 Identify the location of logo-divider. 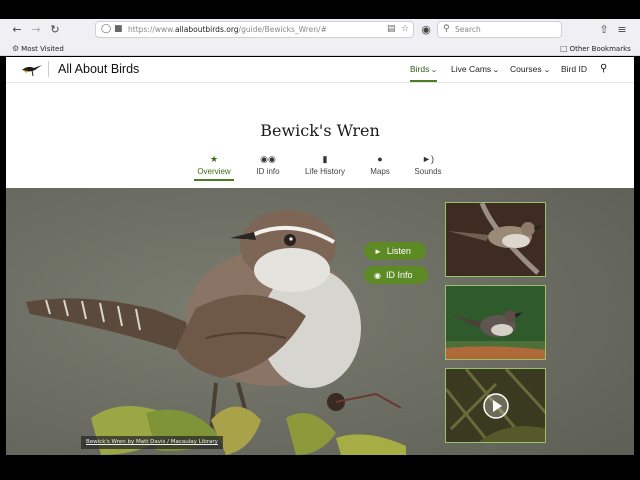
(48, 69).